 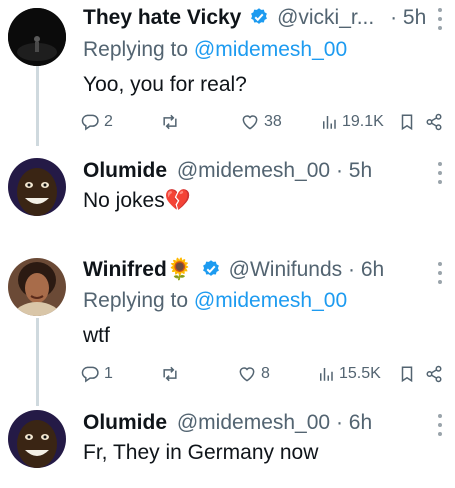 I want to click on reply-button: 1, so click(x=96, y=374).